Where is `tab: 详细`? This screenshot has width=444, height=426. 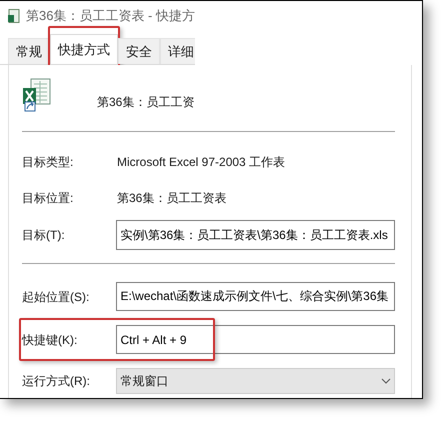
tab: 详细 is located at coordinates (177, 51).